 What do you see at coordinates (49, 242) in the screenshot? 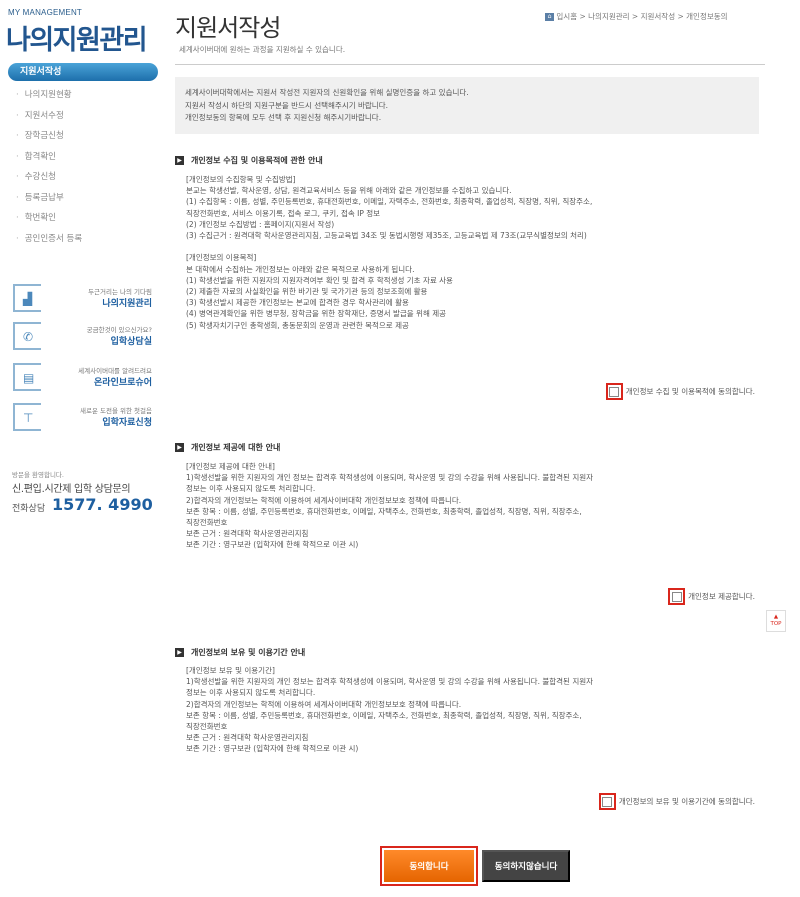
I see `nav-item: 공인인증서 등록` at bounding box center [49, 242].